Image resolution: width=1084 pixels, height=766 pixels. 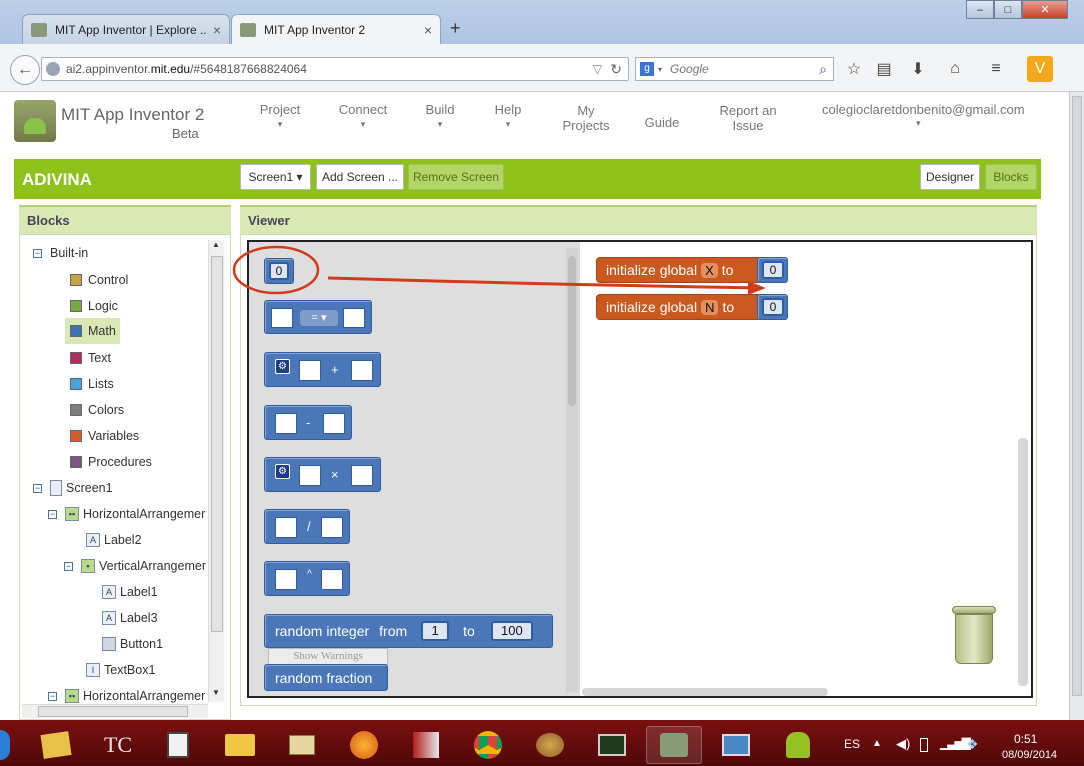 I want to click on taskbar-paint-icon, so click(x=550, y=745).